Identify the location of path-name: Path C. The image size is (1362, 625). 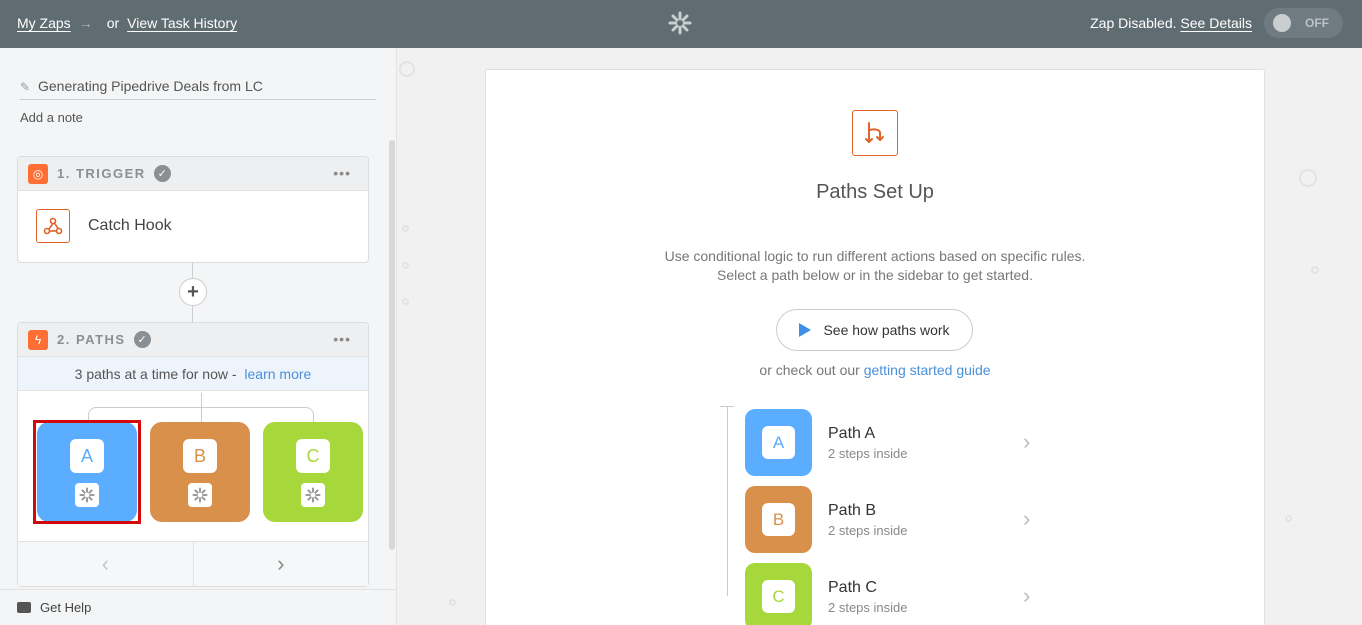
(852, 587).